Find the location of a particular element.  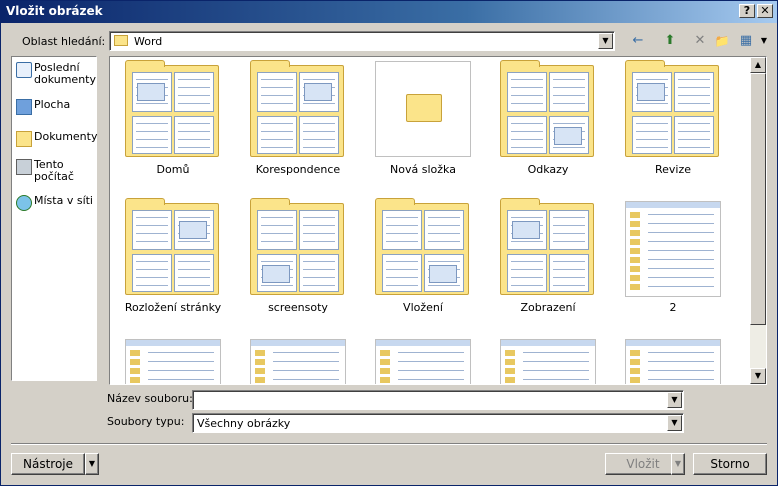

up-folder-icon: ⬆ is located at coordinates (670, 41).